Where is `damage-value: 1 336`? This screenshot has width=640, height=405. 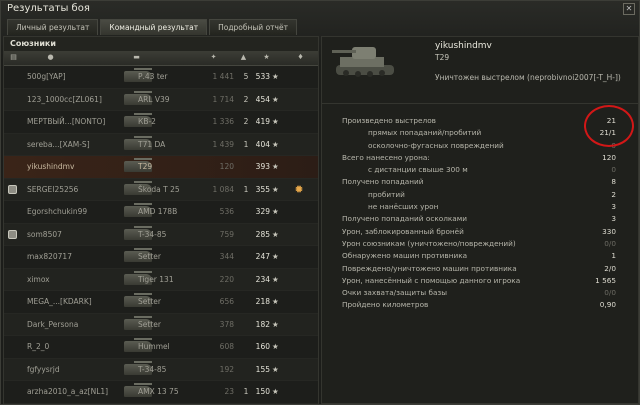 damage-value: 1 336 is located at coordinates (223, 121).